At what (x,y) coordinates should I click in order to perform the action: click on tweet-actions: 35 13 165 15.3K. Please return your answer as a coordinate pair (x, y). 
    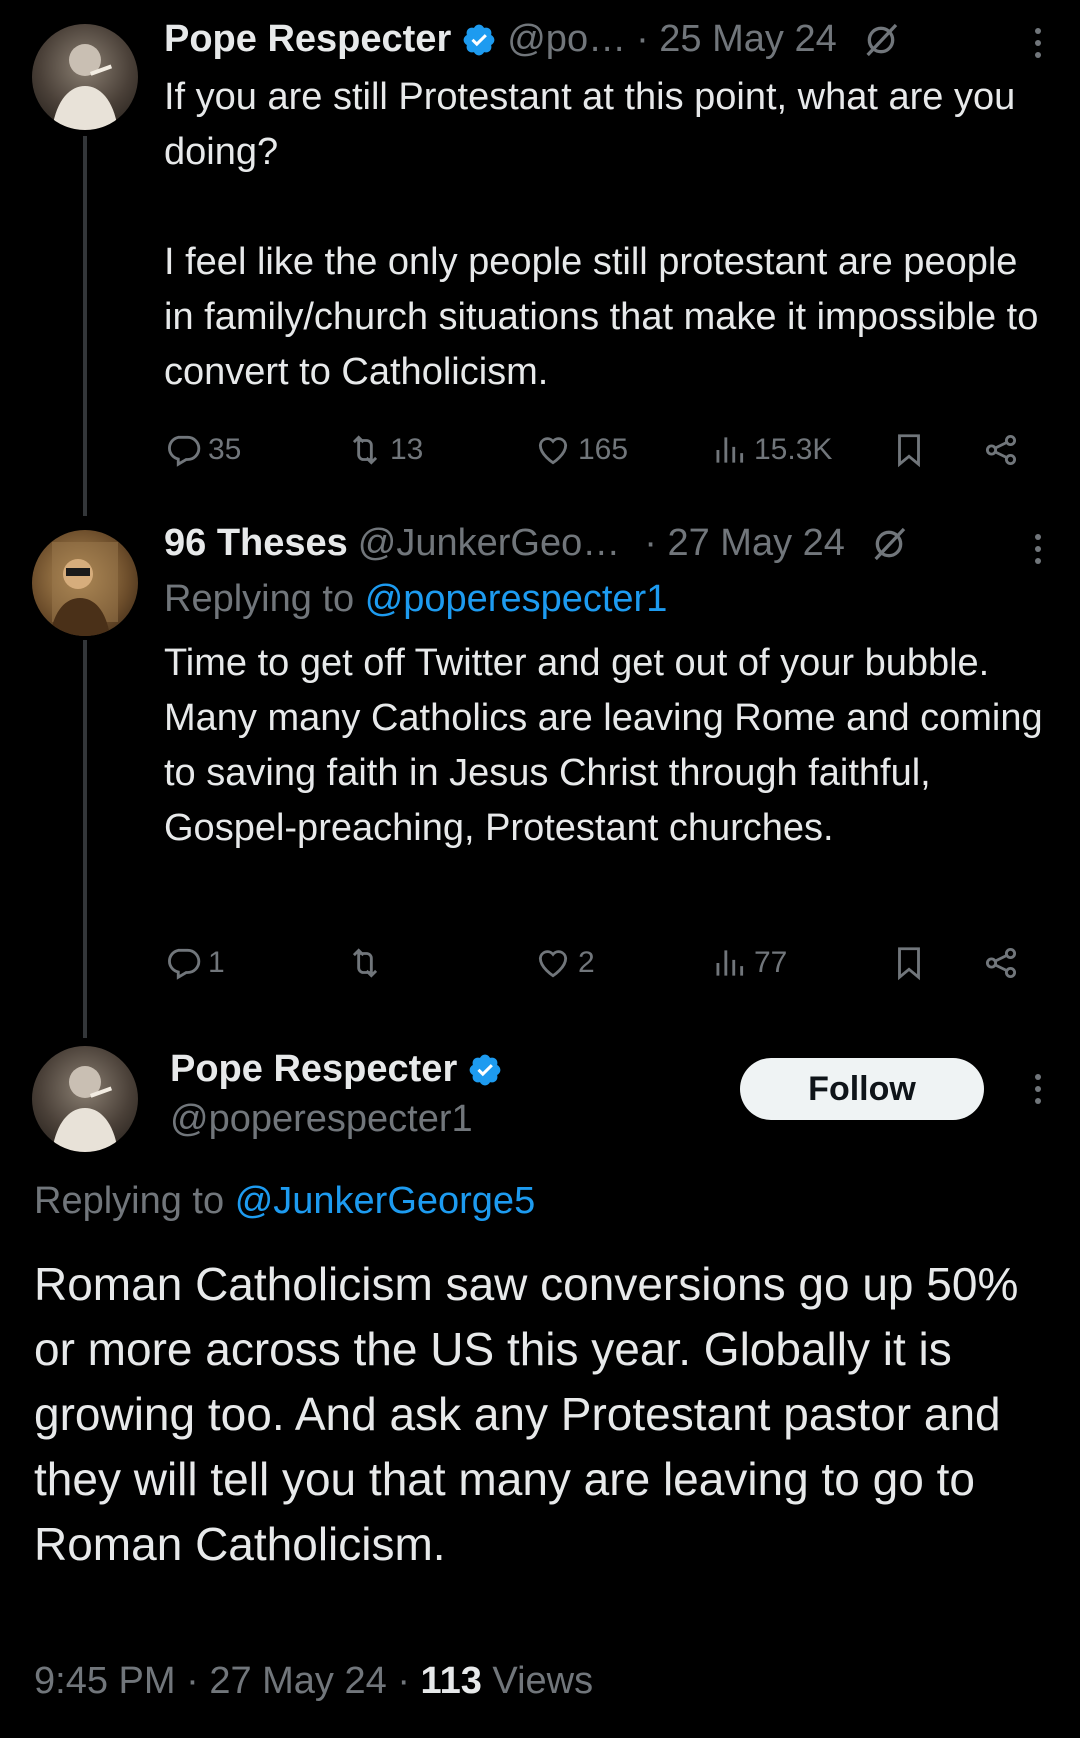
    Looking at the image, I should click on (604, 450).